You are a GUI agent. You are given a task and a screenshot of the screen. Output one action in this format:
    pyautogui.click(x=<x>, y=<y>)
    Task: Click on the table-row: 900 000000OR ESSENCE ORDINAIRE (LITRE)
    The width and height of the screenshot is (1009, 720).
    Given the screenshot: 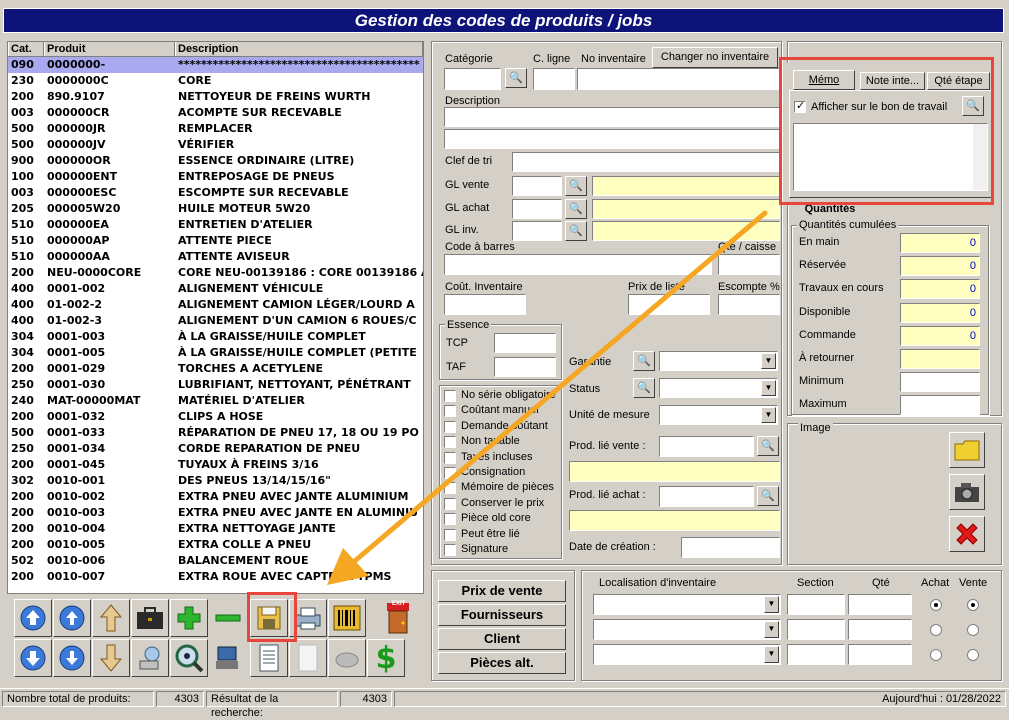 What is the action you would take?
    pyautogui.click(x=215, y=161)
    